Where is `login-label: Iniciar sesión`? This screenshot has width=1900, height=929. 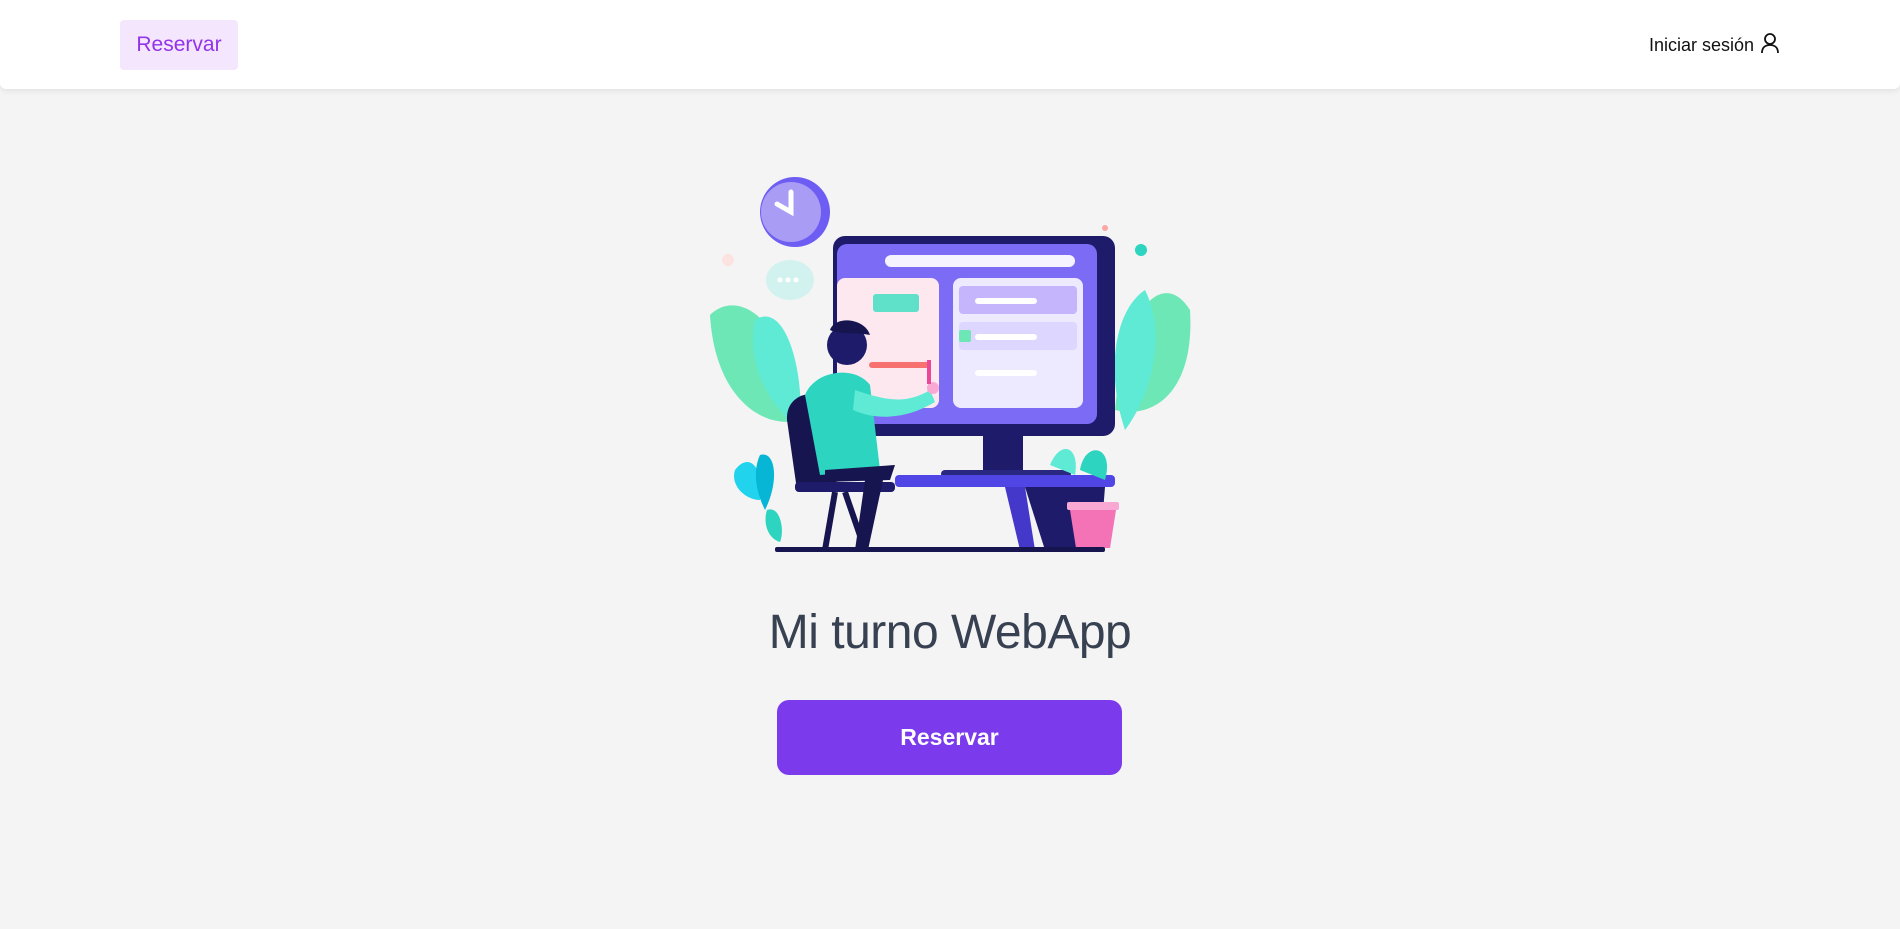
login-label: Iniciar sesión is located at coordinates (1701, 44).